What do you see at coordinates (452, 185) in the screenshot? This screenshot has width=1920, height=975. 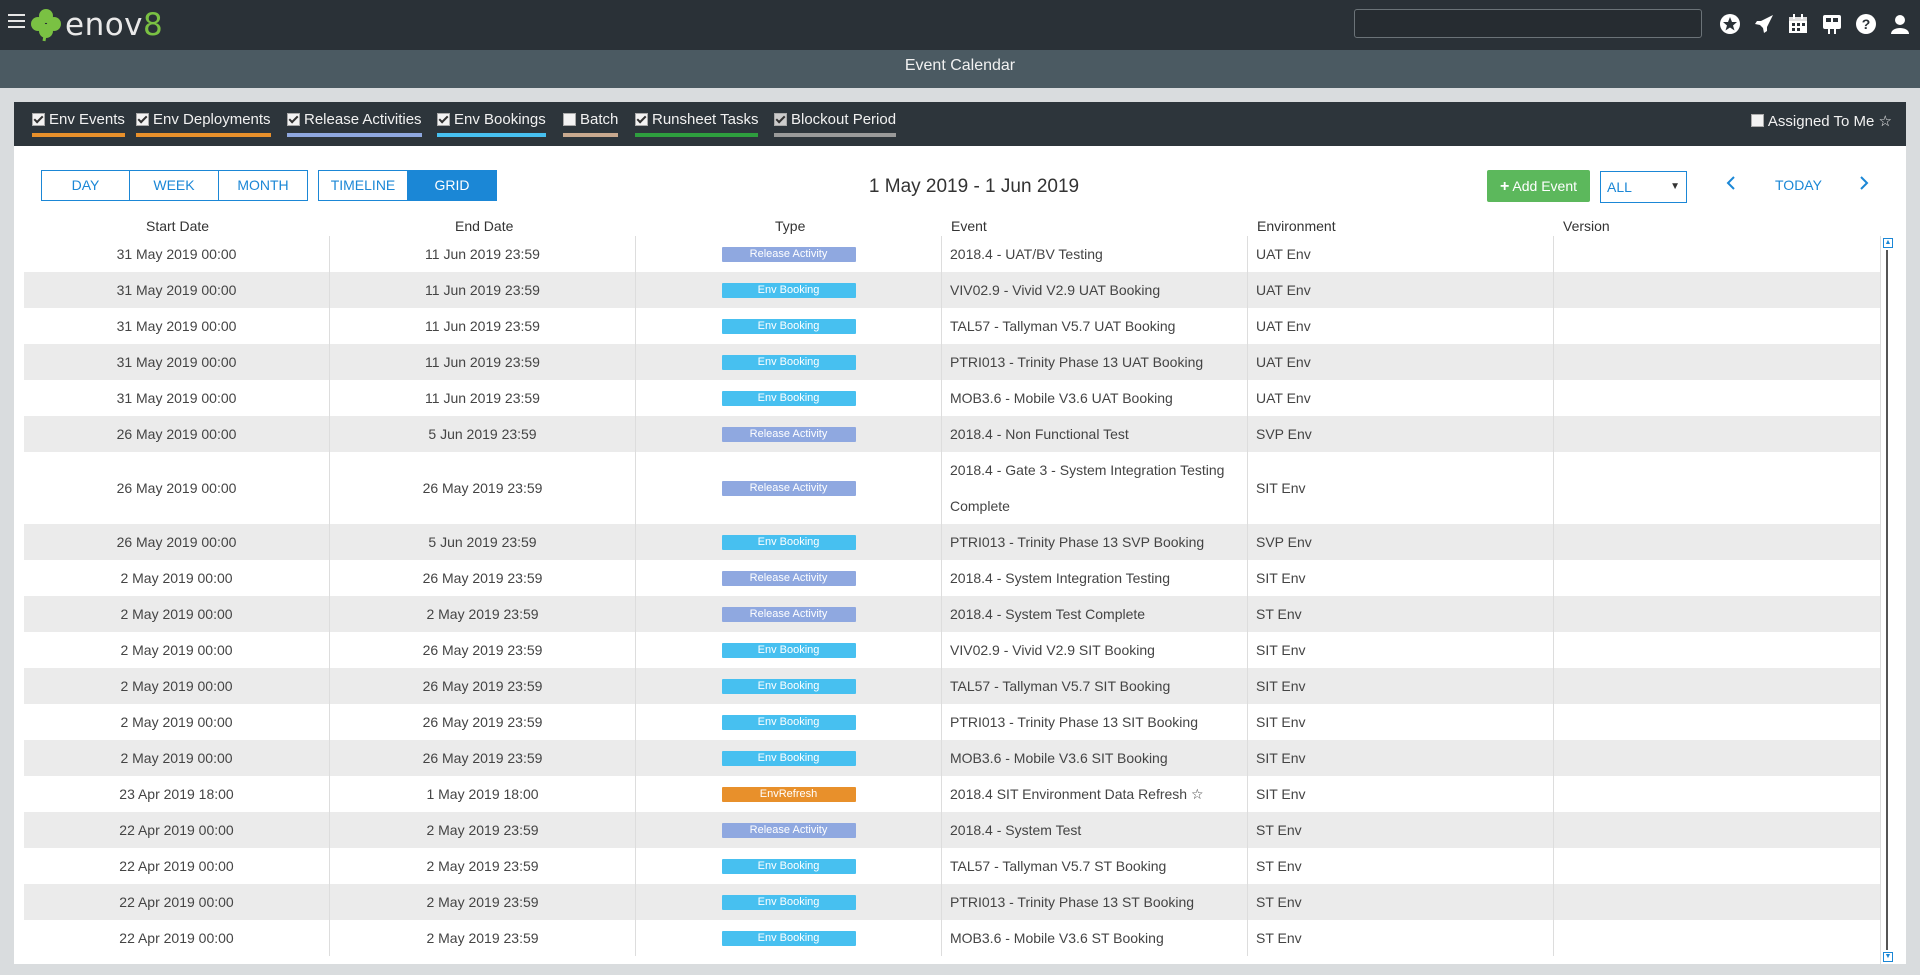 I see `grid-view-button: GRID` at bounding box center [452, 185].